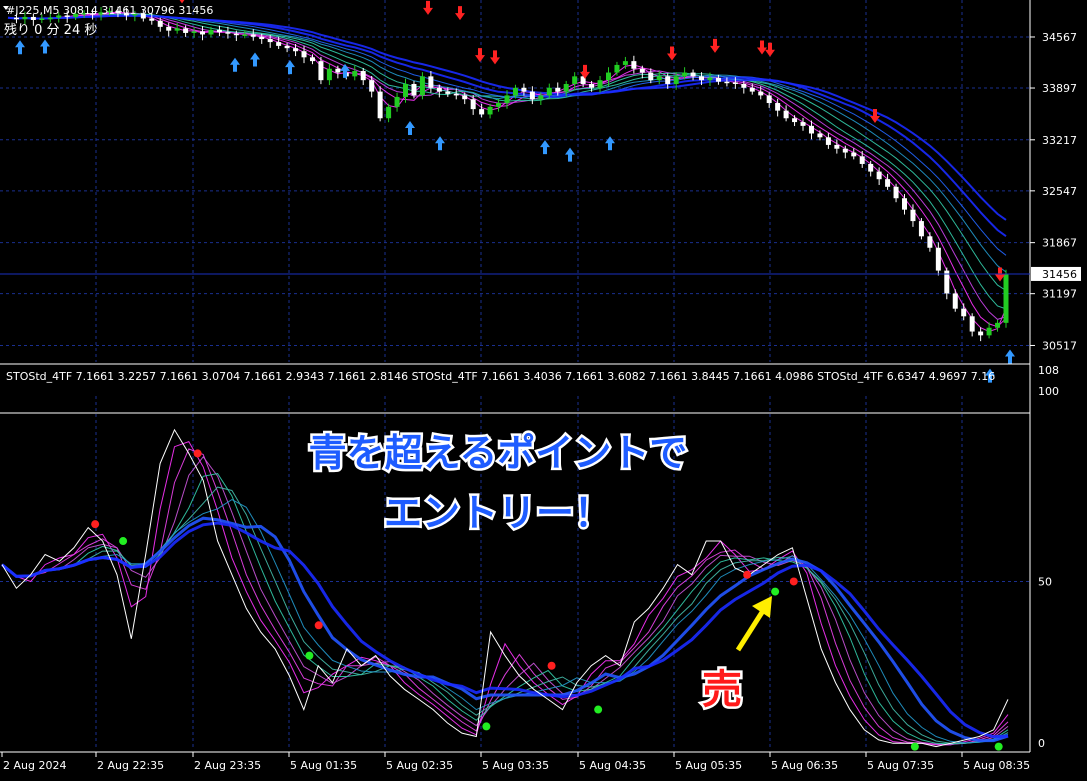 The image size is (1087, 781). What do you see at coordinates (515, 765) in the screenshot?
I see `time-tick-label-5: 5 Aug 03:35` at bounding box center [515, 765].